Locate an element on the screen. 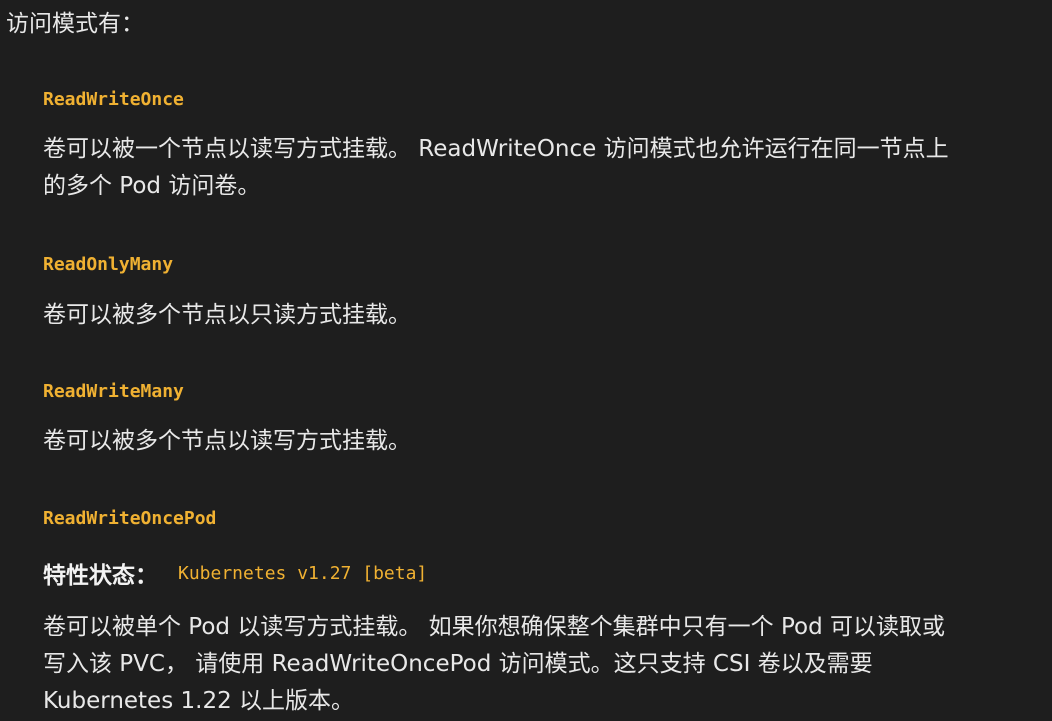 Image resolution: width=1052 pixels, height=721 pixels. term-readwriteoncepod: ReadWriteOncePod is located at coordinates (130, 518).